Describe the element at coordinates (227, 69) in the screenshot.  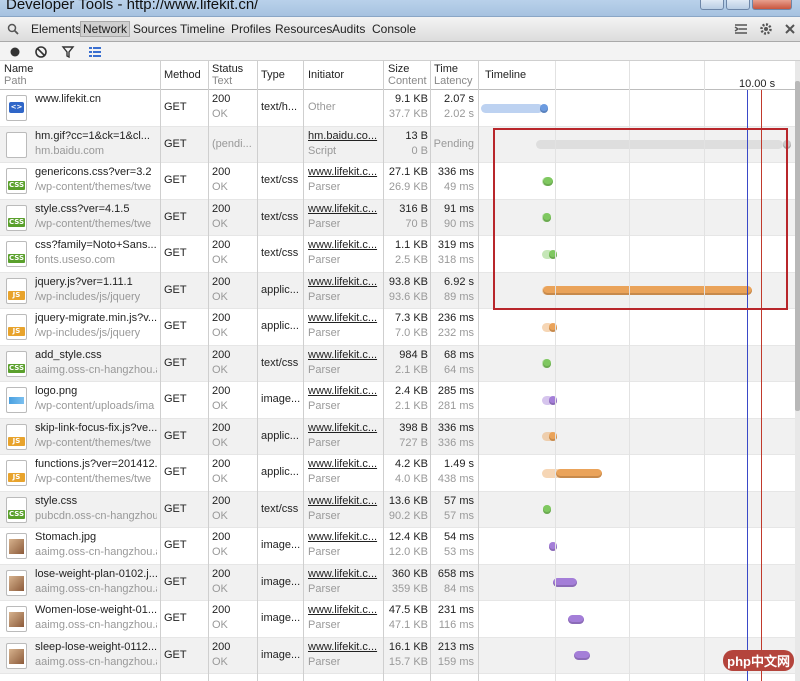
I see `header-status: Status` at that location.